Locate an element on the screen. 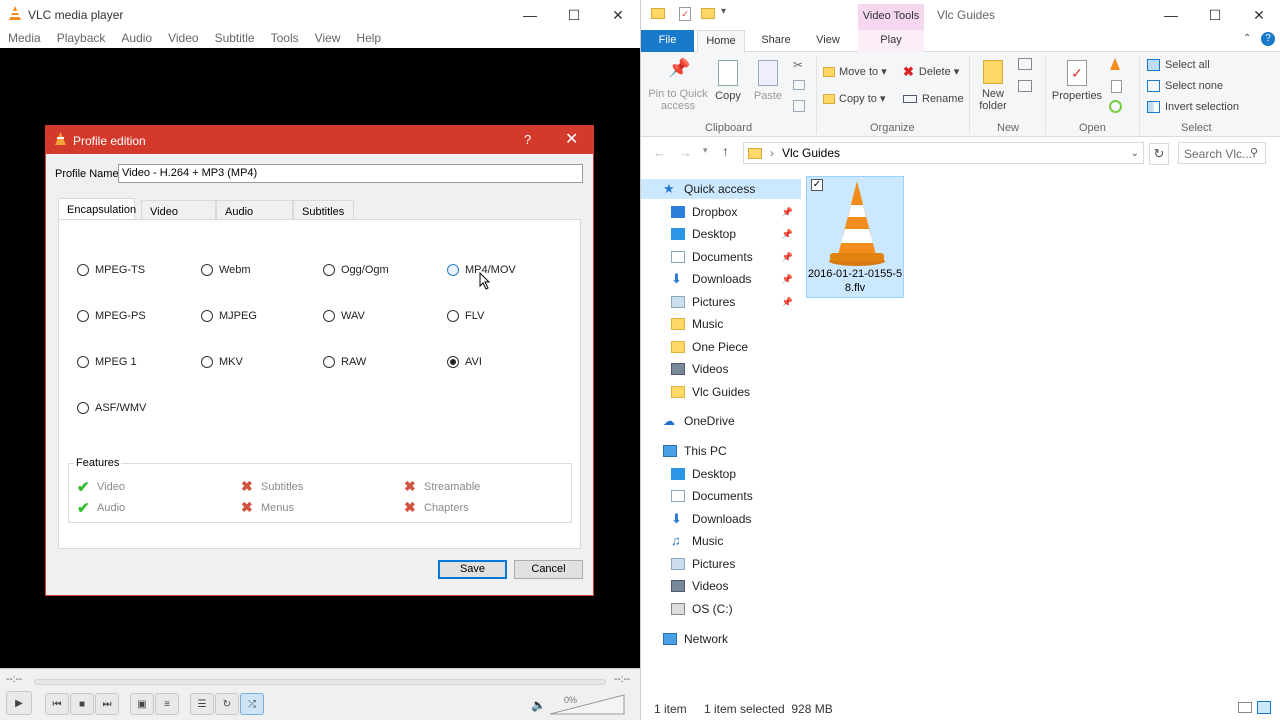  file-item: ✓ 2016-01-21-0155-58.flv is located at coordinates (855, 237).